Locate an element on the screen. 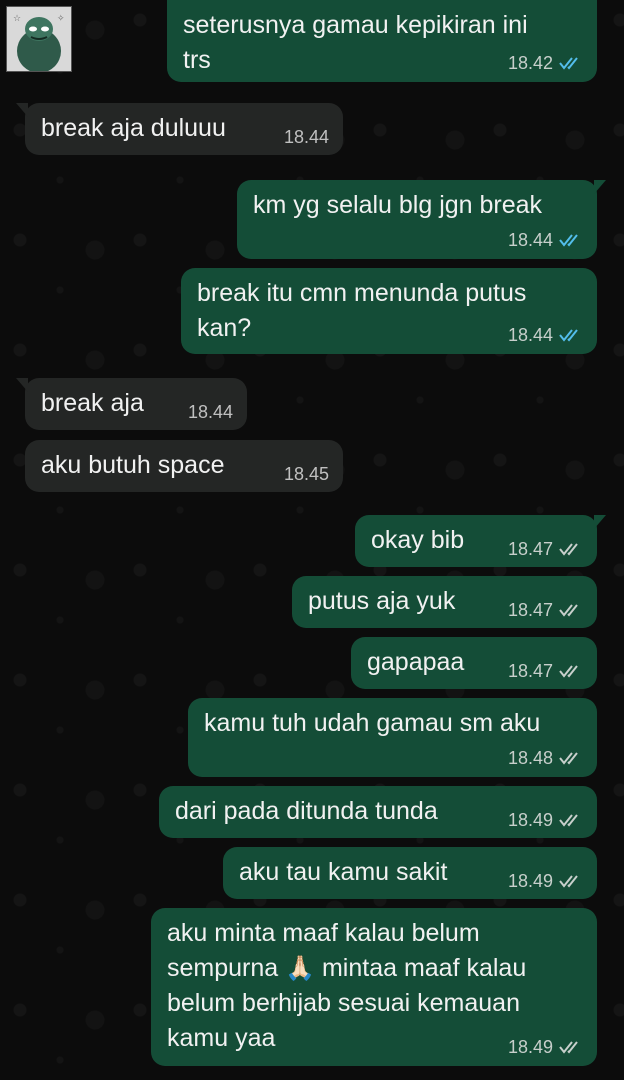 The width and height of the screenshot is (624, 1080). message-meta: 18.45 is located at coordinates (306, 474).